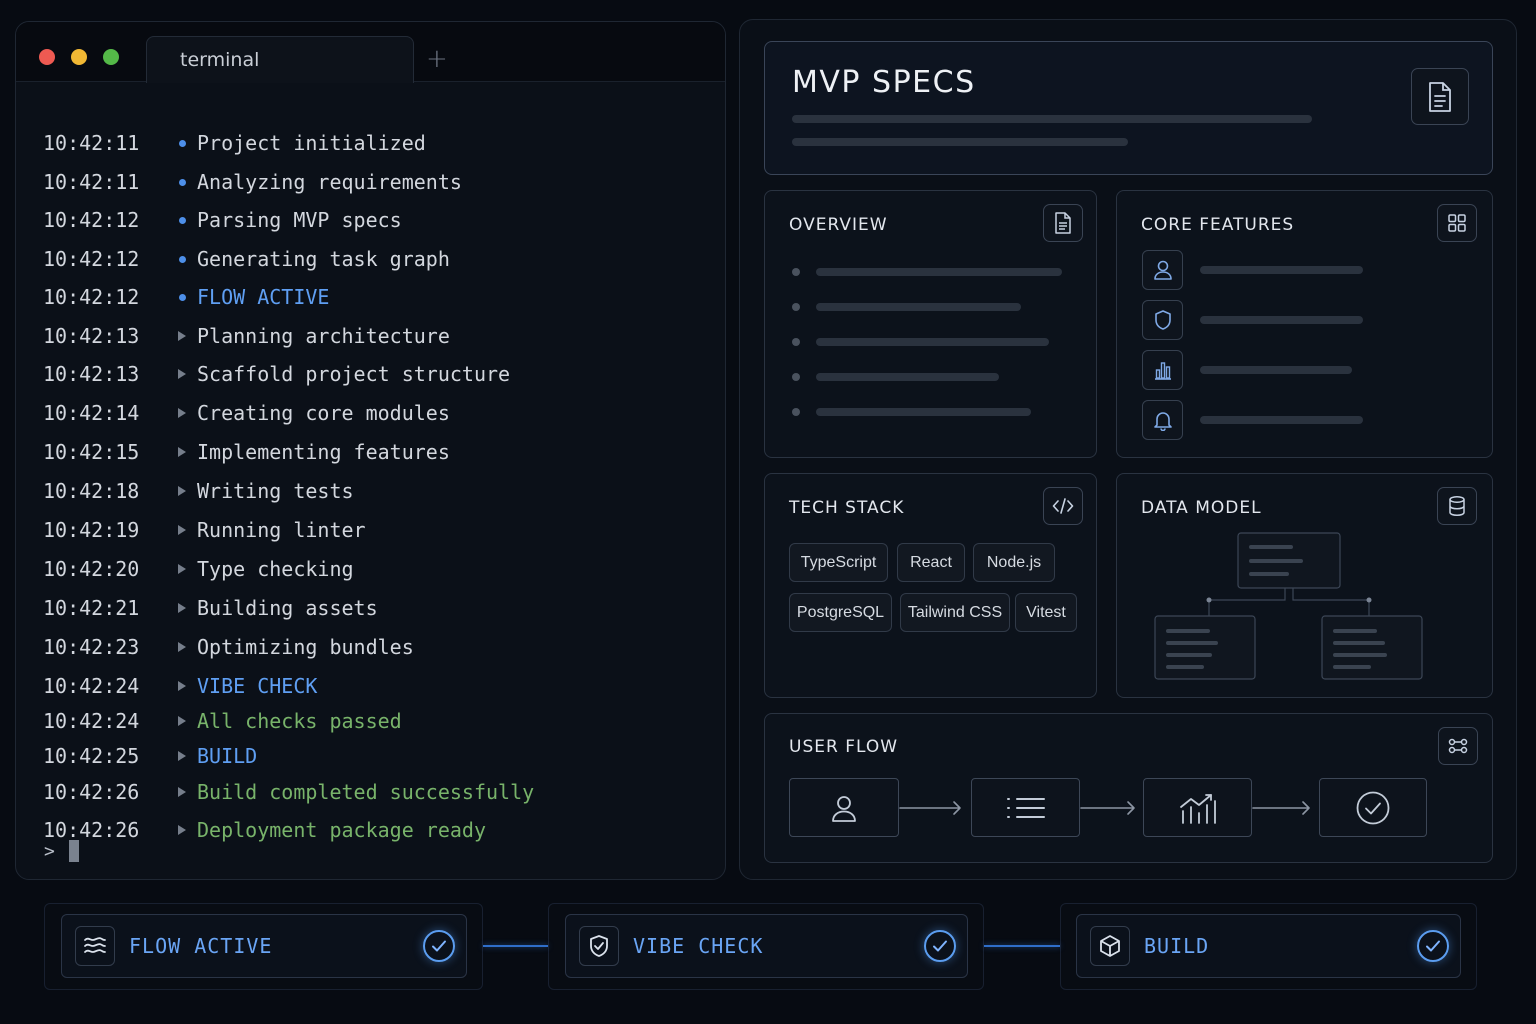 This screenshot has height=1024, width=1536. Describe the element at coordinates (931, 562) in the screenshot. I see `tech-chip: React` at that location.